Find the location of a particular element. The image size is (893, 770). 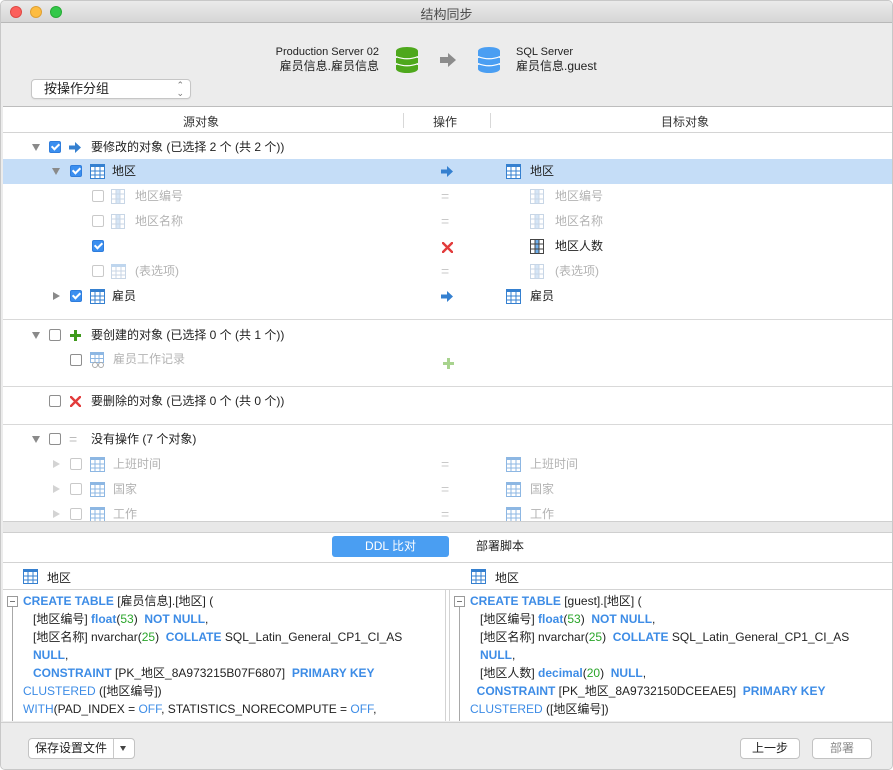

group-delete-checkbox is located at coordinates (55, 401).